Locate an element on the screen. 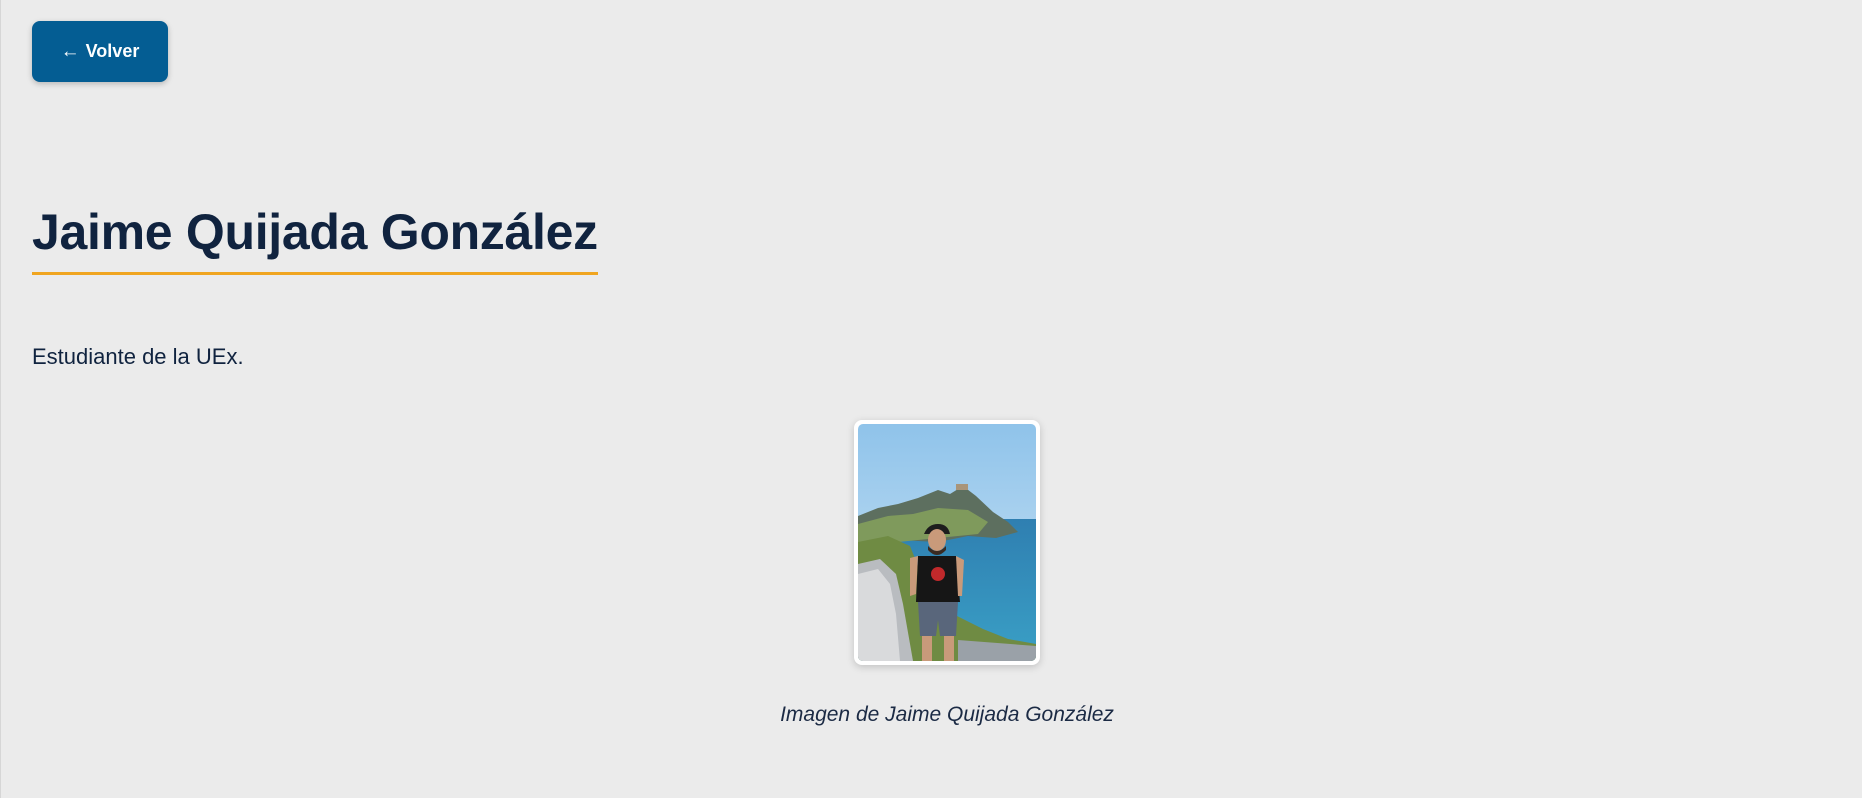 Image resolution: width=1862 pixels, height=798 pixels. profile-photo-frame is located at coordinates (947, 542).